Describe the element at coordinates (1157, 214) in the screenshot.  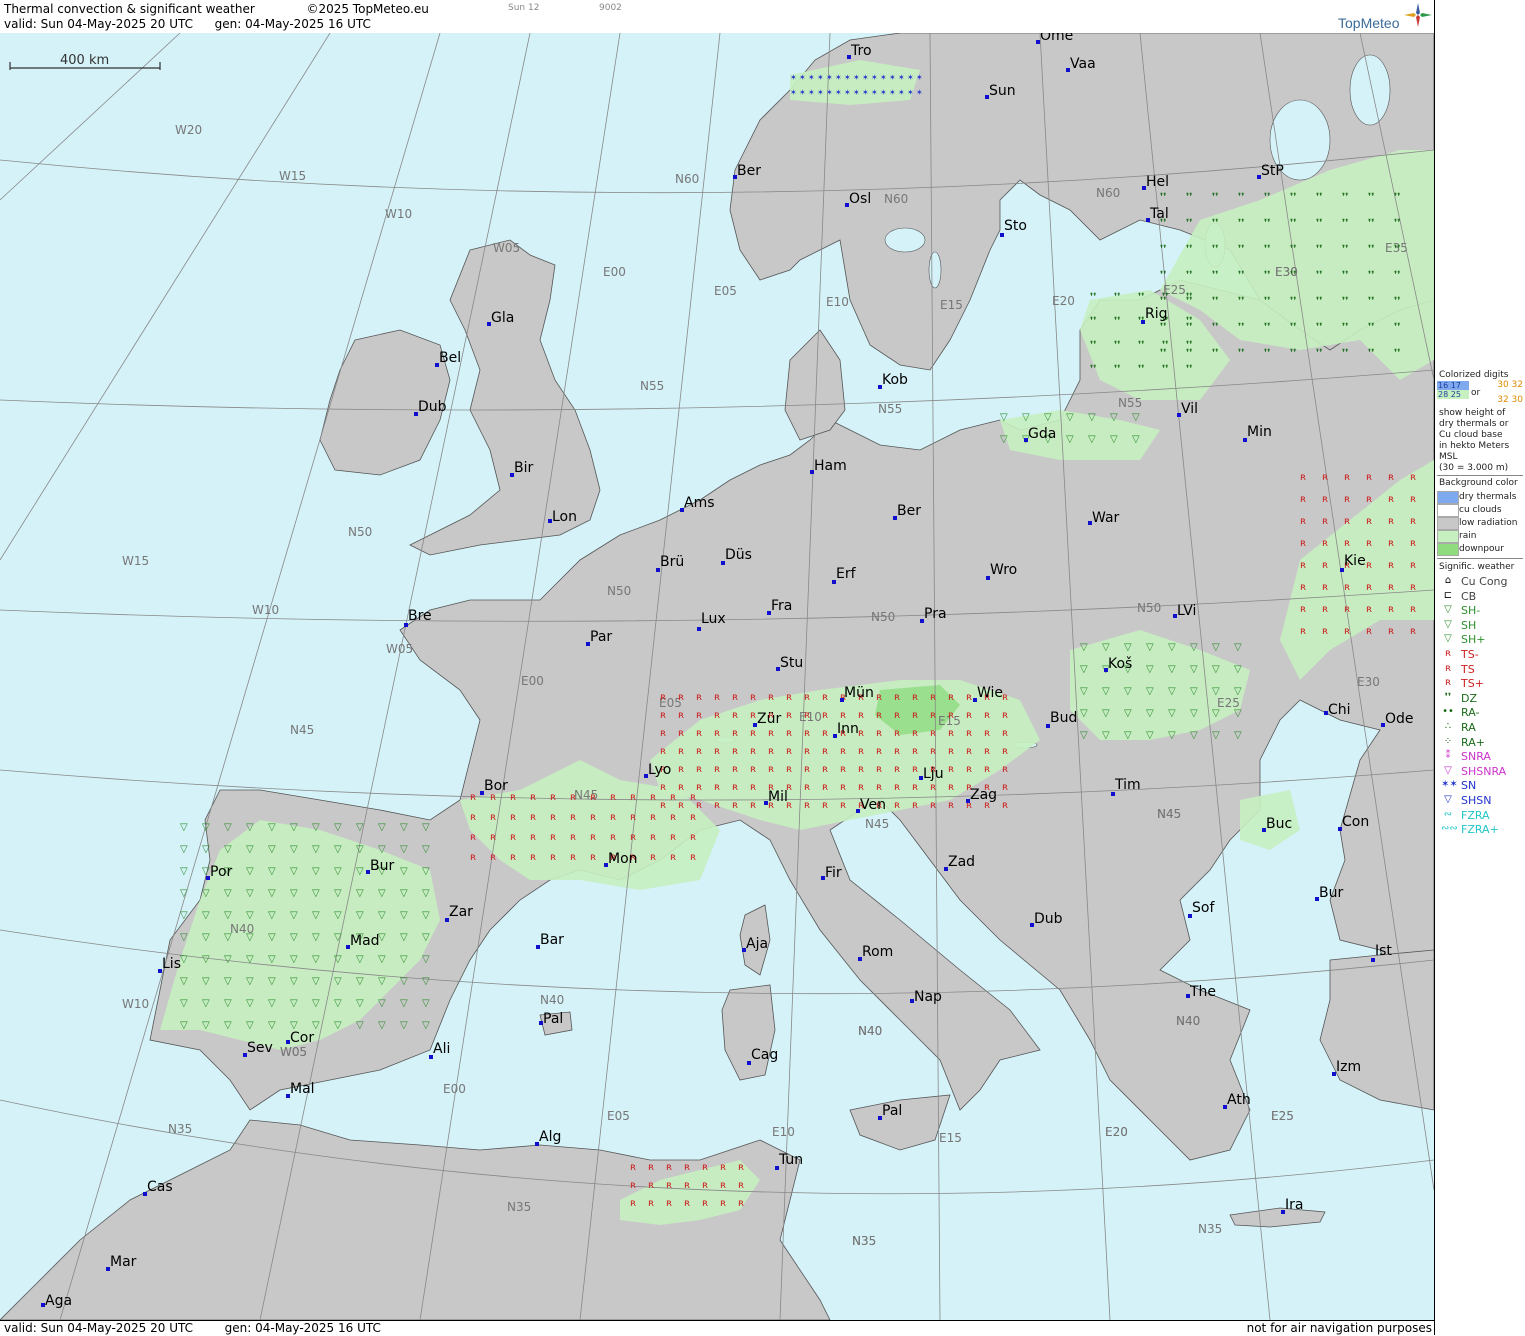
I see `city-marker: Tal` at that location.